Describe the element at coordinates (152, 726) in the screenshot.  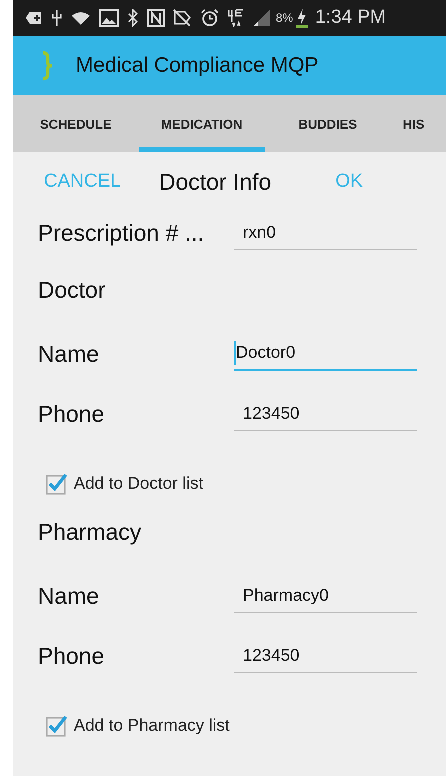
I see `checkbox-label: Add to Pharmacy list` at that location.